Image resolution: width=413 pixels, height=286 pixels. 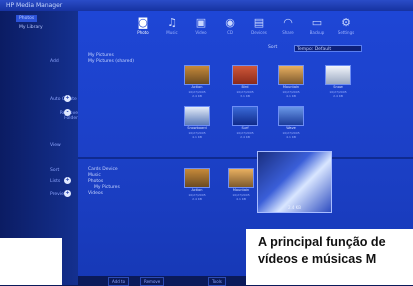 I want to click on window-title: HP Media Manager, so click(x=34, y=5).